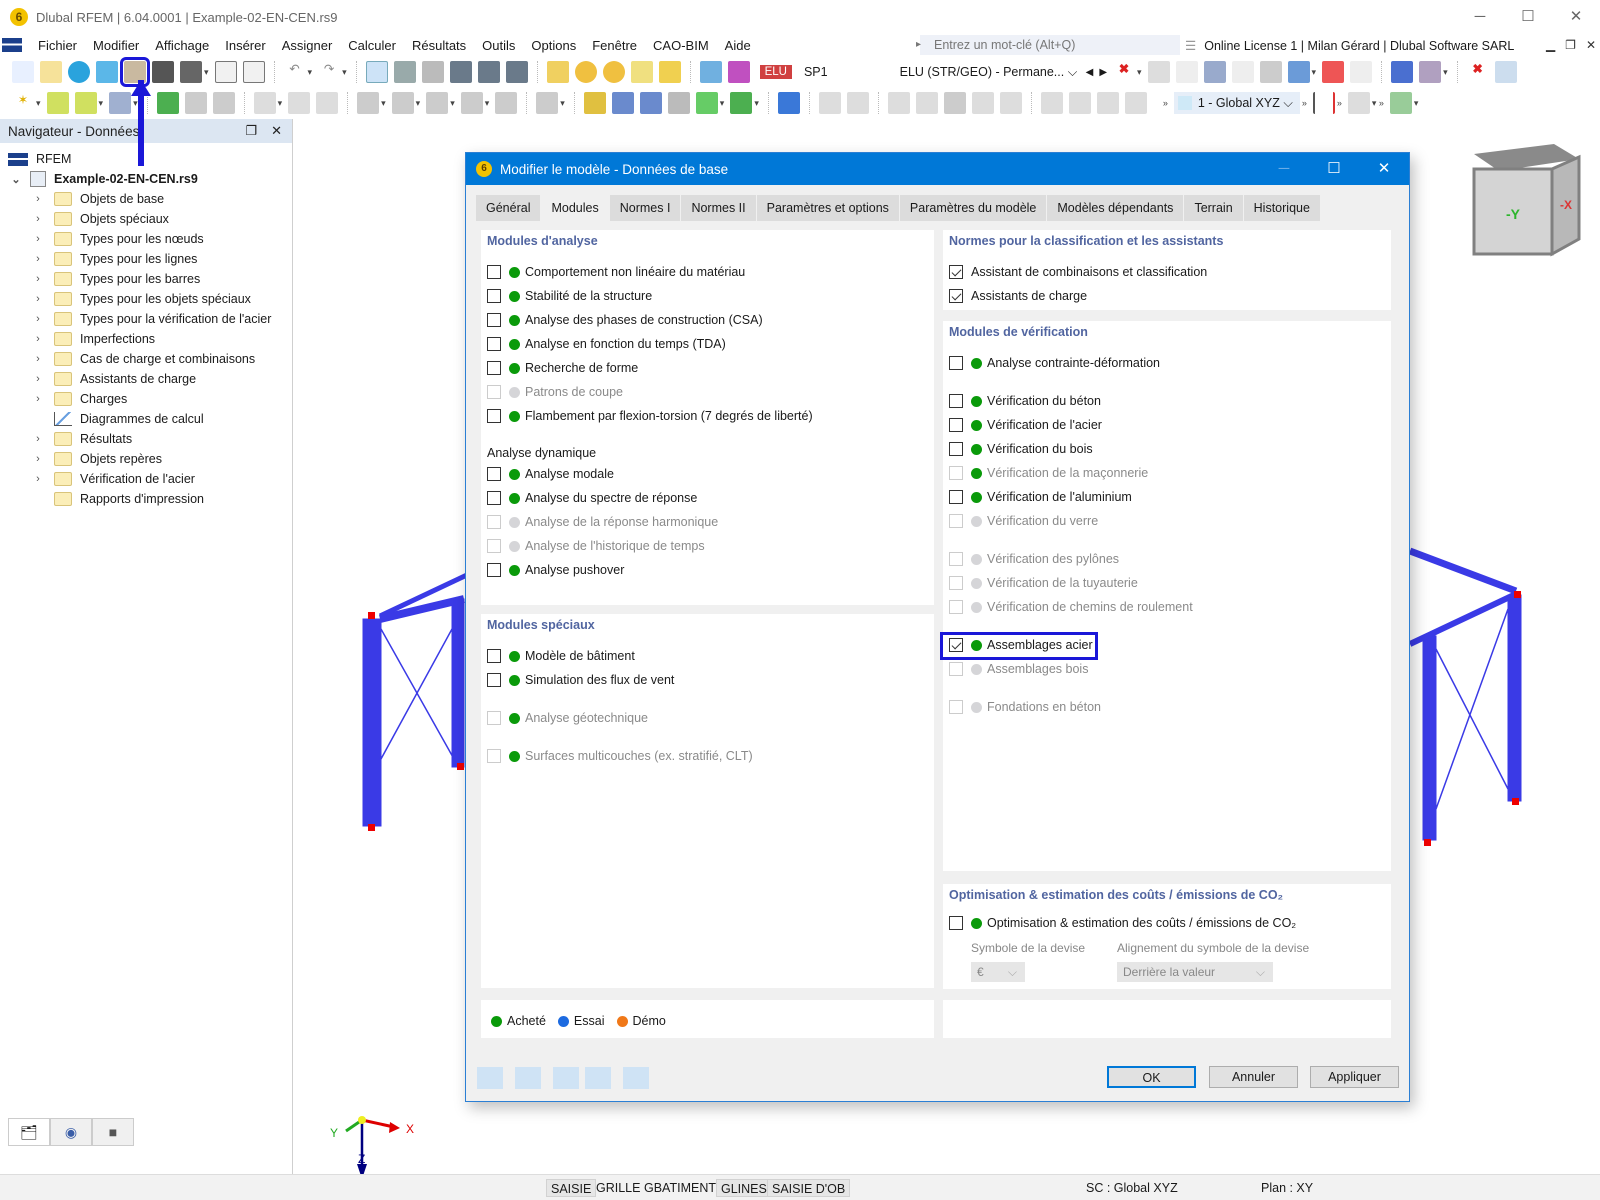 This screenshot has height=1200, width=1600. I want to click on load-combination-dropdown: ELU (STR/GEO) - Permane... ⌵, so click(990, 72).